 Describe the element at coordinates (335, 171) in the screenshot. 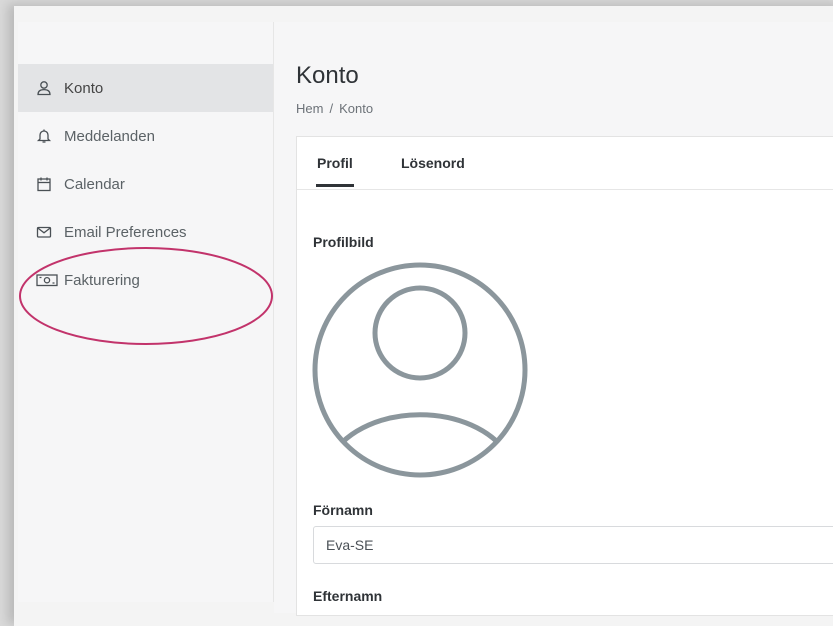

I see `tab-profil: Profil` at that location.